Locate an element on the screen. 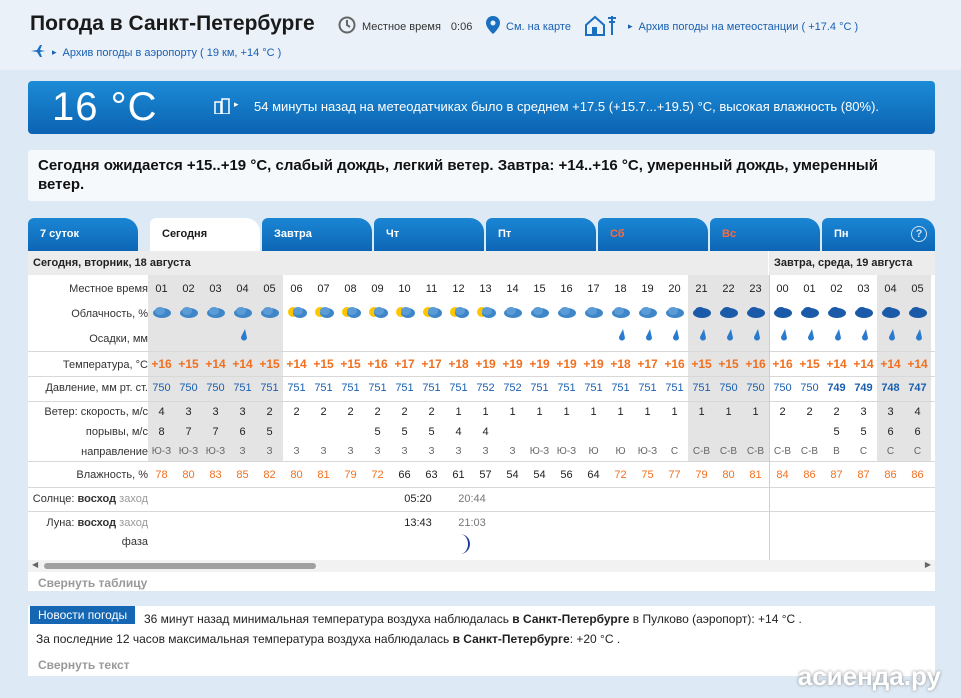 The height and width of the screenshot is (698, 961). day-header-today: Сегодня, вторник, 18 августа is located at coordinates (398, 263).